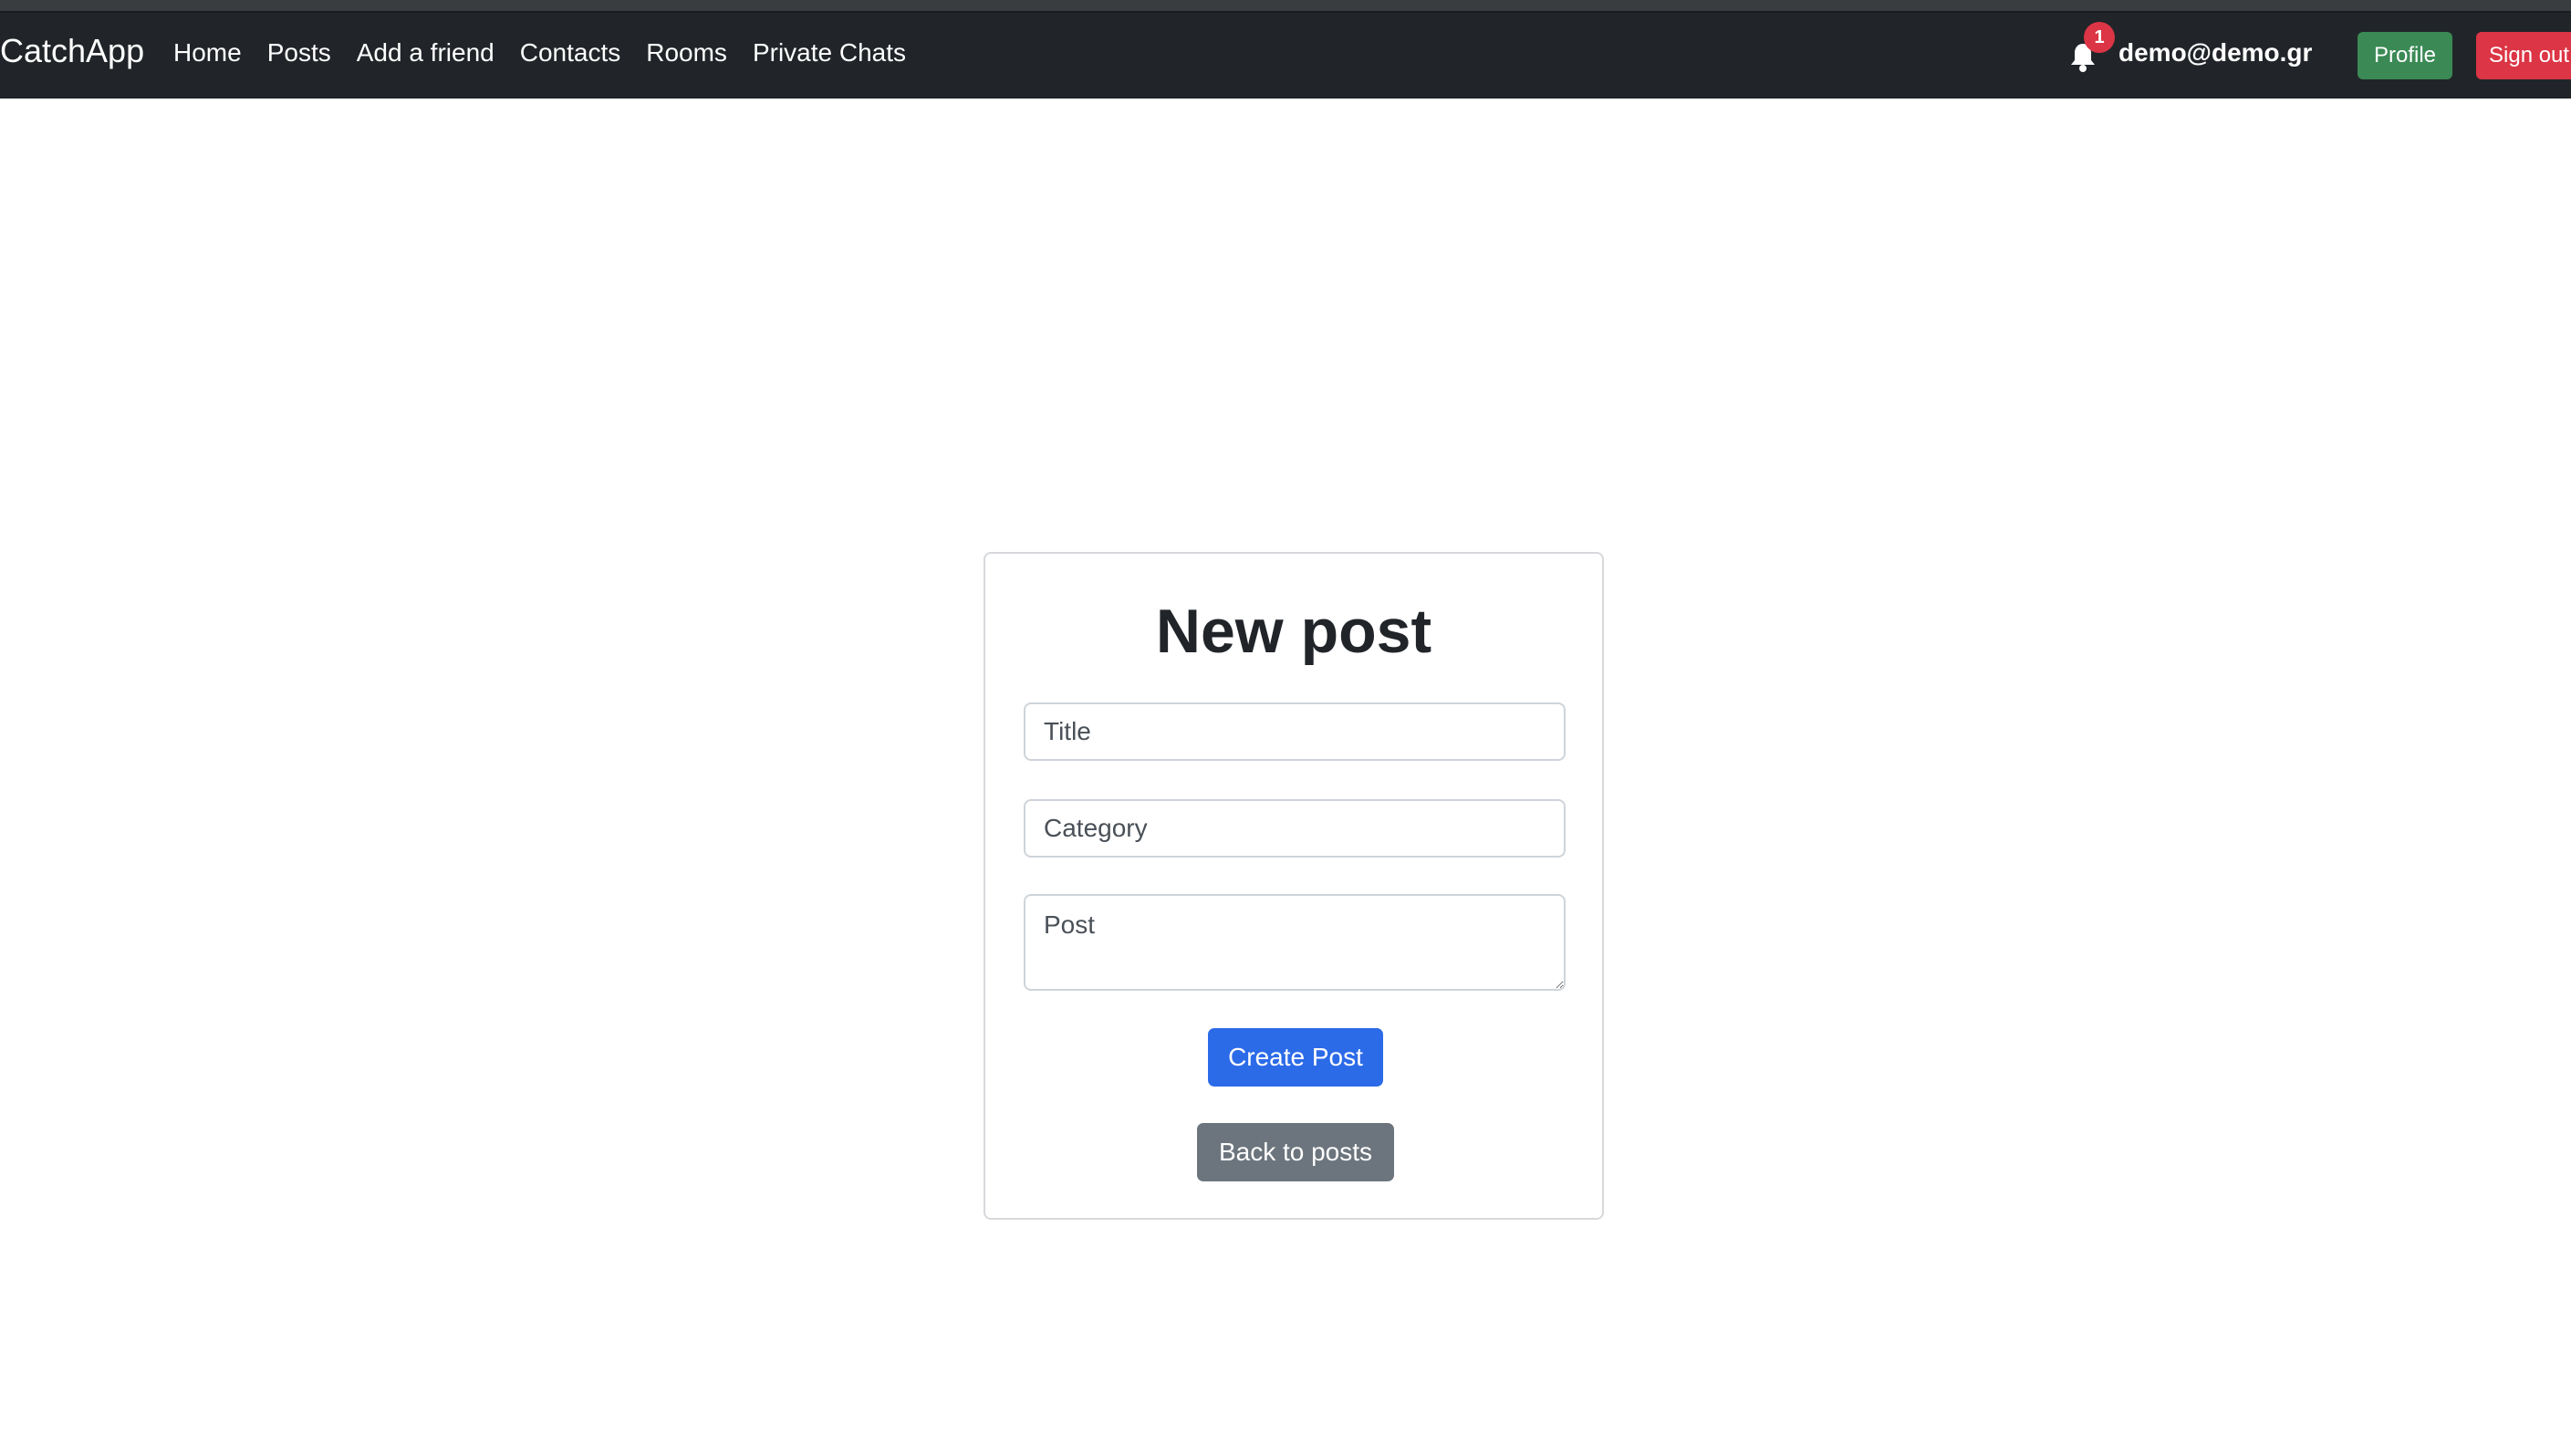 This screenshot has height=1456, width=2571. Describe the element at coordinates (299, 53) in the screenshot. I see `nav-link-posts: Posts` at that location.